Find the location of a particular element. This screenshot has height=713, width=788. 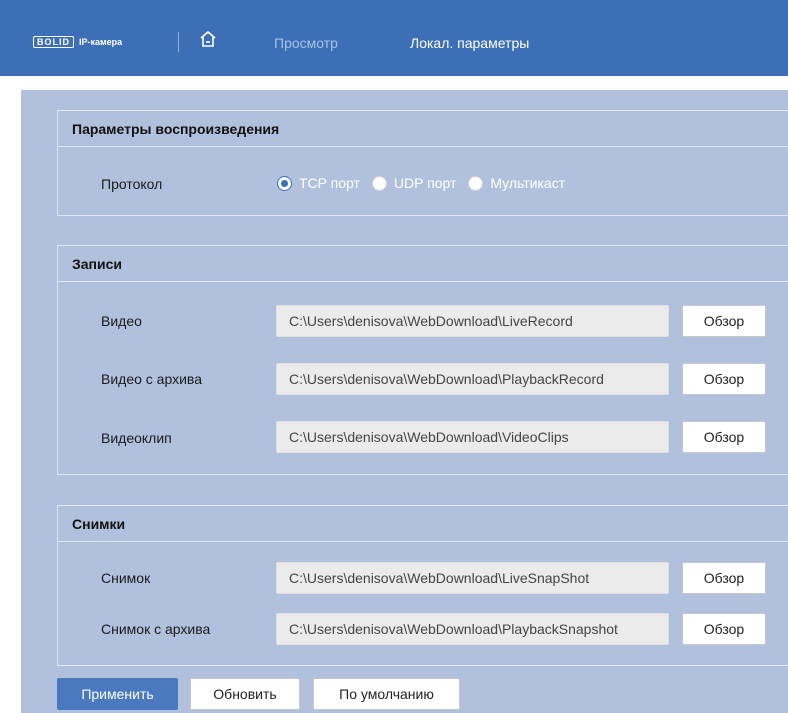

browse-button-videoclip: Обзор is located at coordinates (724, 437).